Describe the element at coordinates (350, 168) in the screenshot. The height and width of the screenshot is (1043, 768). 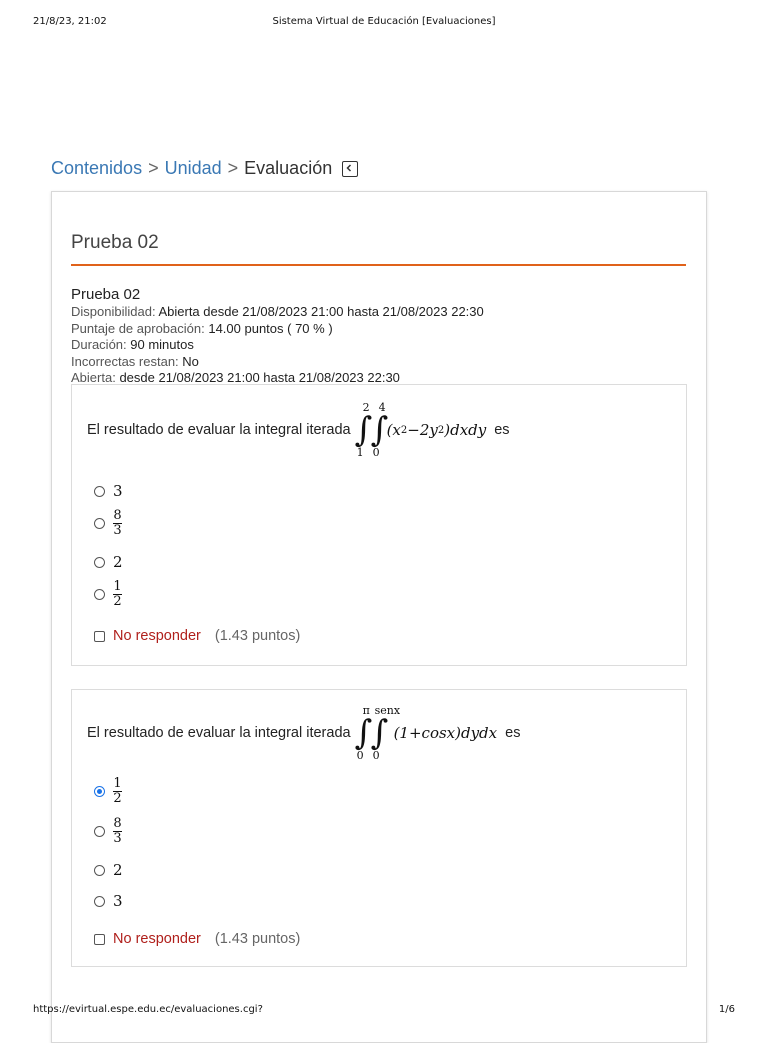
I see `back-icon` at that location.